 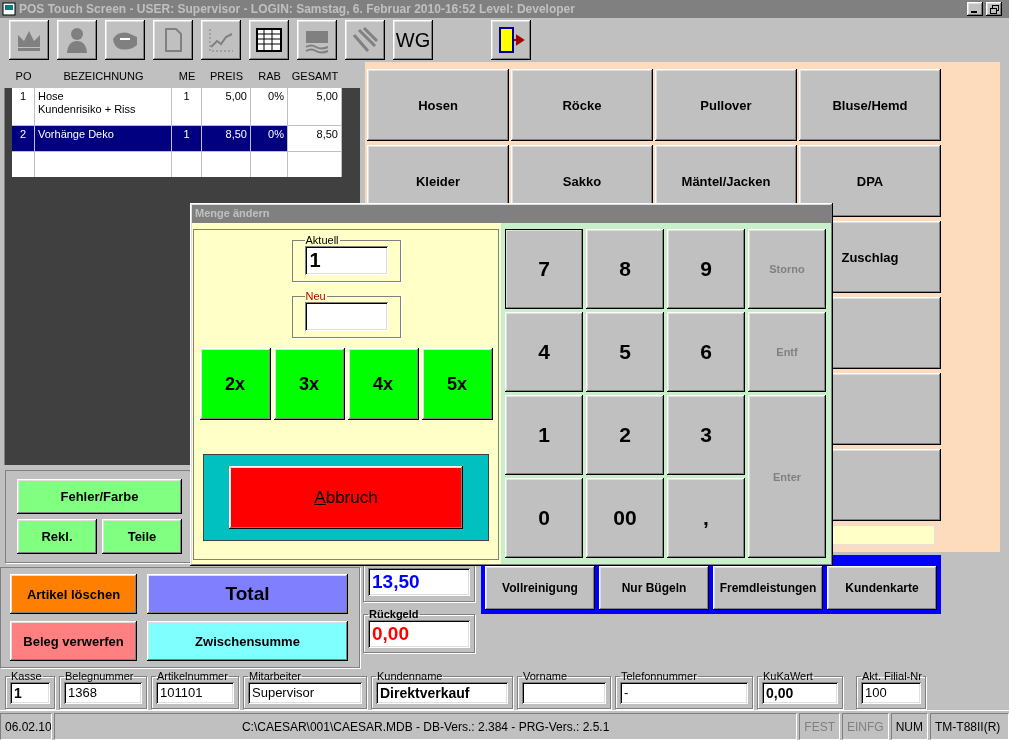 I want to click on input-field: 1368, so click(x=103, y=693).